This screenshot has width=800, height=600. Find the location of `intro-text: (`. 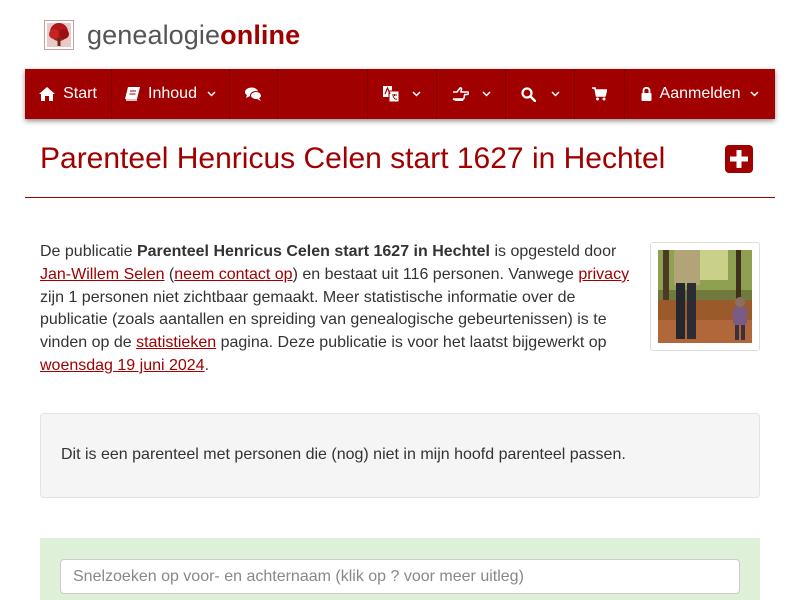

intro-text: ( is located at coordinates (169, 274).